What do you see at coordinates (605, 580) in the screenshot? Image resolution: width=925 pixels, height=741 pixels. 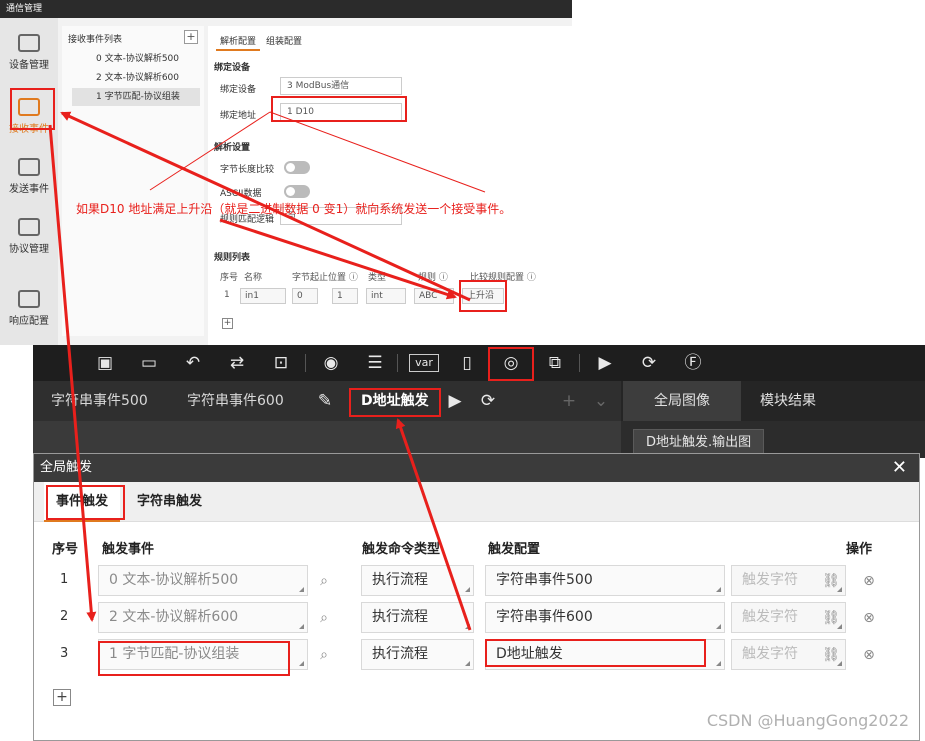 I see `trigger-config-select: 字符串事件500` at bounding box center [605, 580].